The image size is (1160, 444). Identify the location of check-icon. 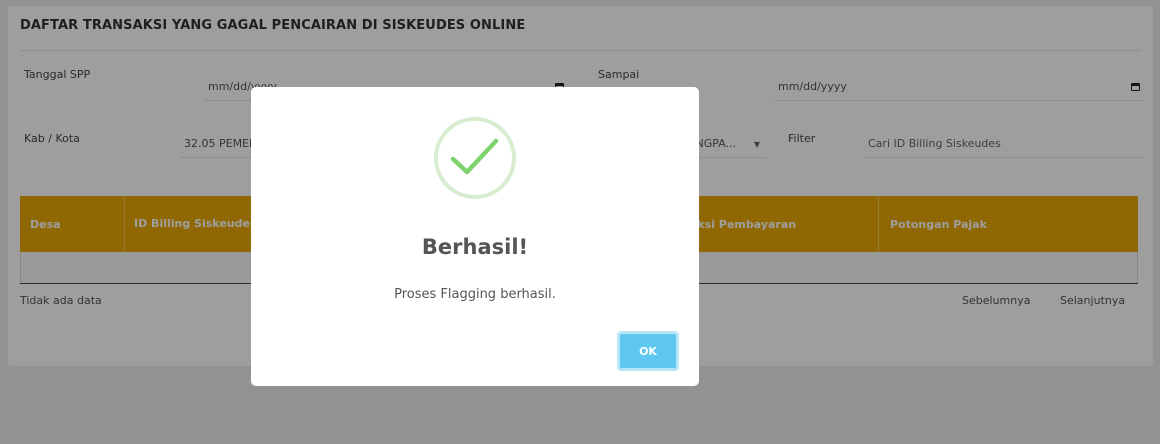
(474, 156).